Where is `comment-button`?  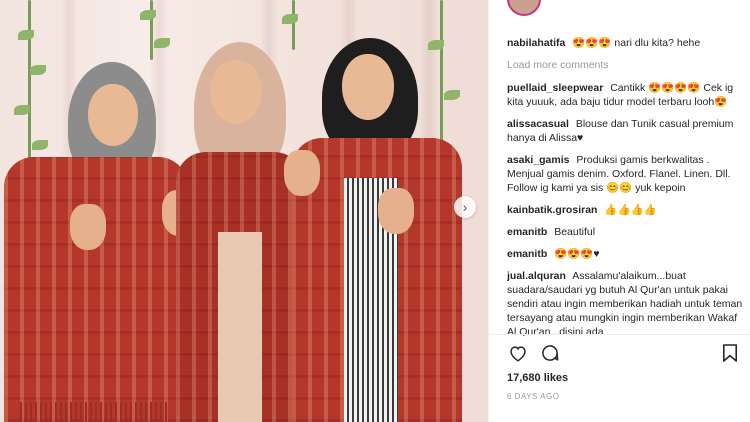 comment-button is located at coordinates (550, 353).